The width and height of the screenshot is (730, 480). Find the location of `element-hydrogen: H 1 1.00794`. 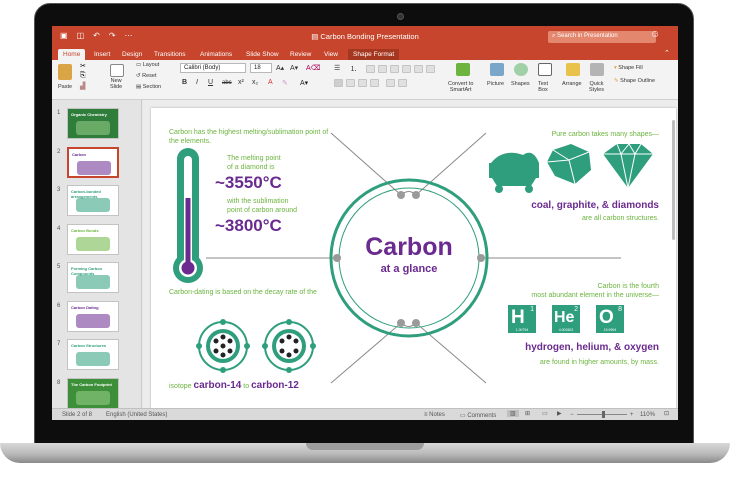

element-hydrogen: H 1 1.00794 is located at coordinates (522, 319).